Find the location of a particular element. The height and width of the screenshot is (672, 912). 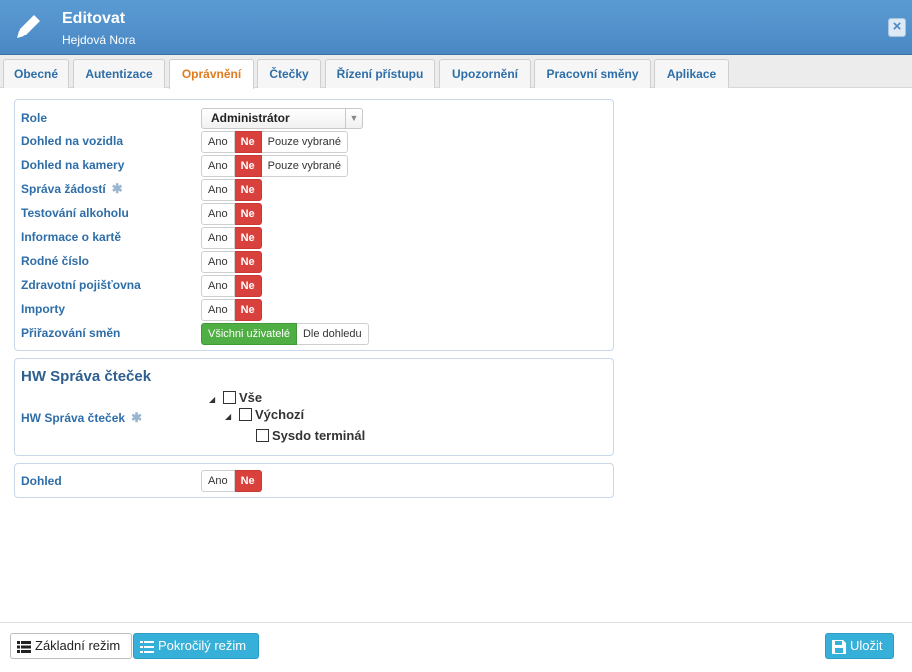

role-select-value: Administrátor is located at coordinates (250, 118).